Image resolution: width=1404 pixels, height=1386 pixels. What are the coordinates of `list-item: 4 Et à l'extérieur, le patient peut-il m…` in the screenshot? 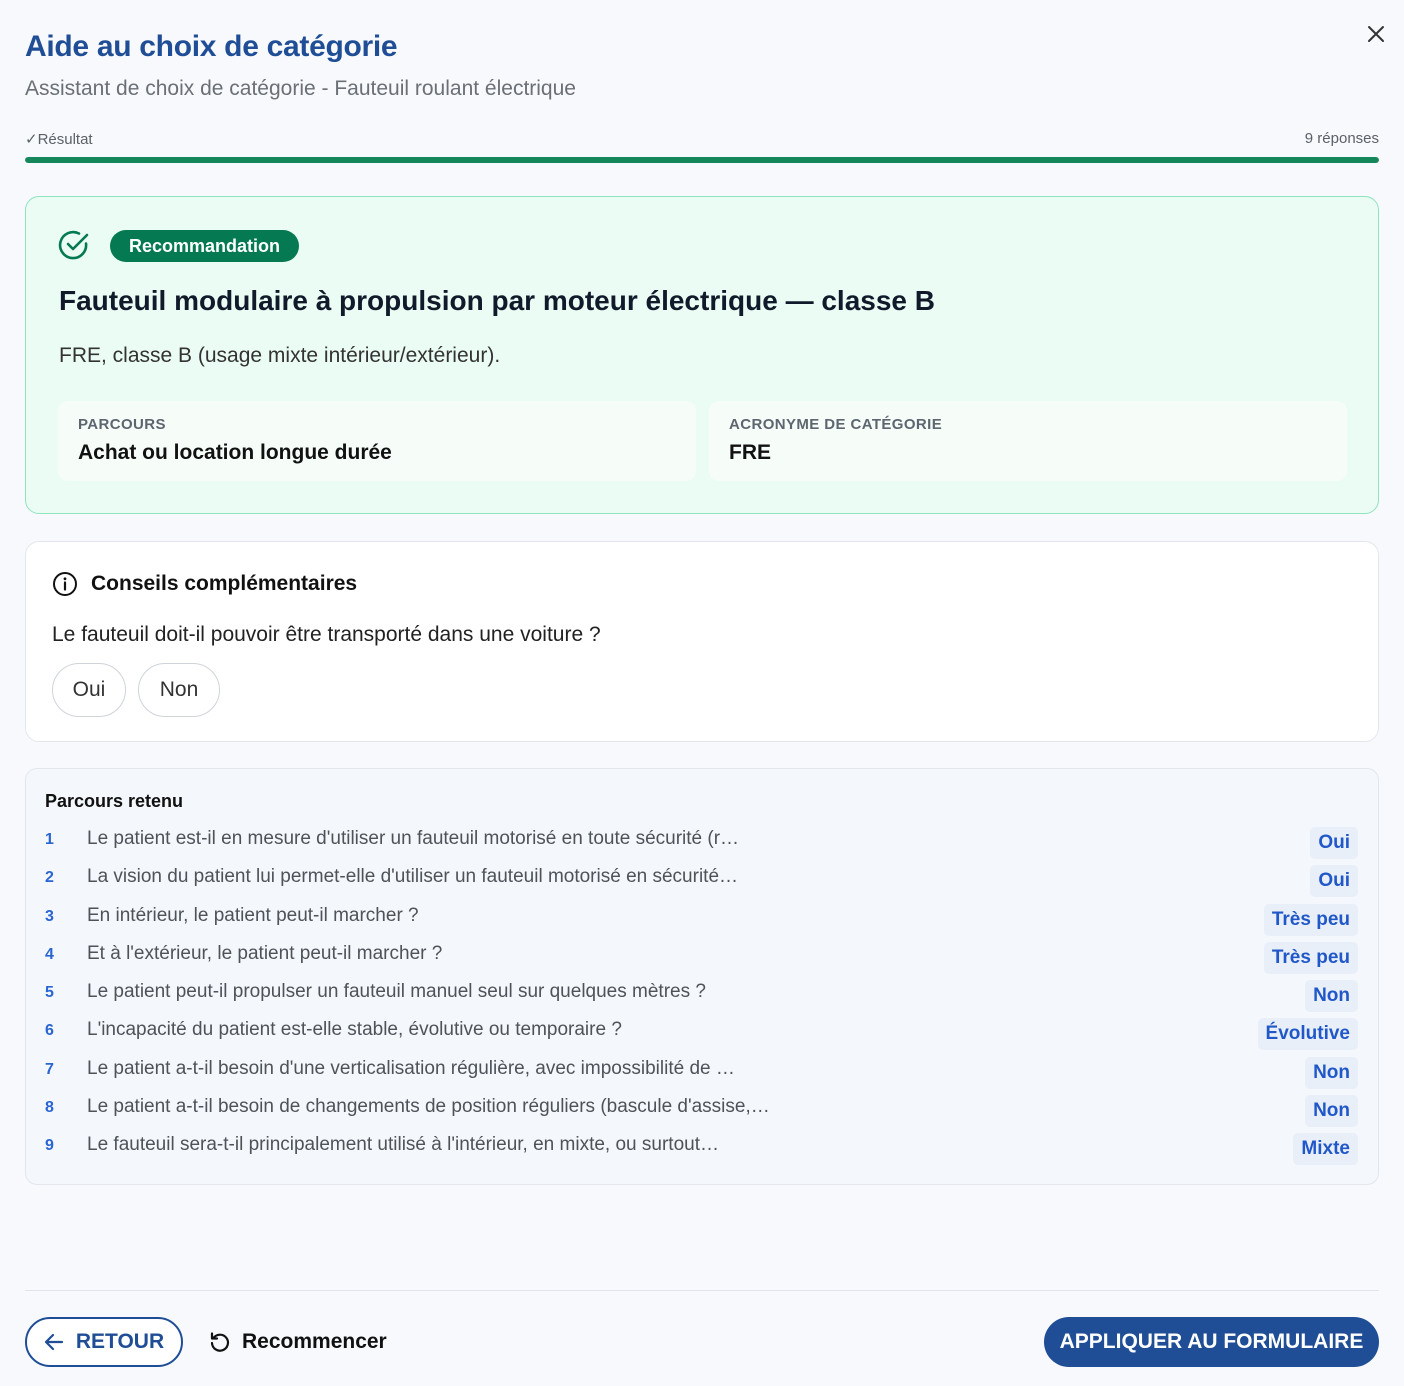 It's located at (702, 959).